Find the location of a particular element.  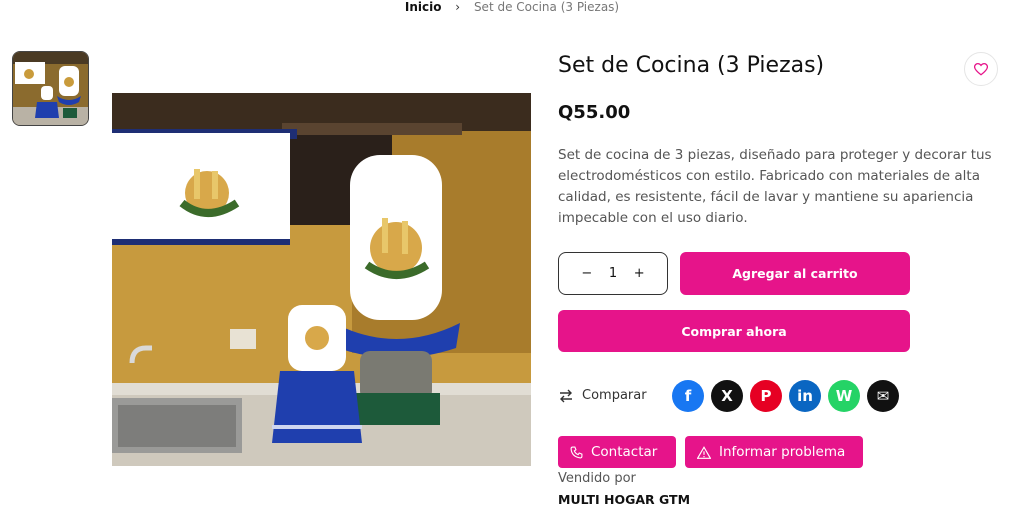

report-label: Informar problema is located at coordinates (782, 452).